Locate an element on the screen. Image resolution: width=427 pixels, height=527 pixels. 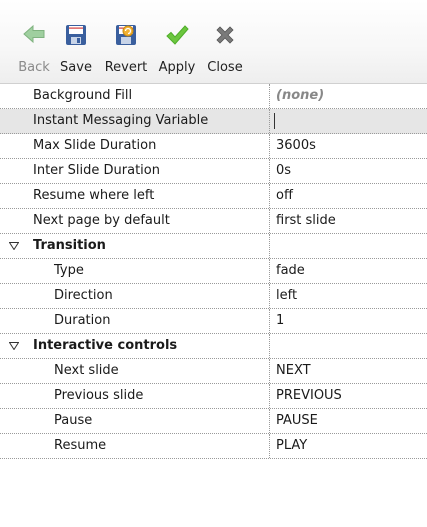
back-button: Back is located at coordinates (34, 41).